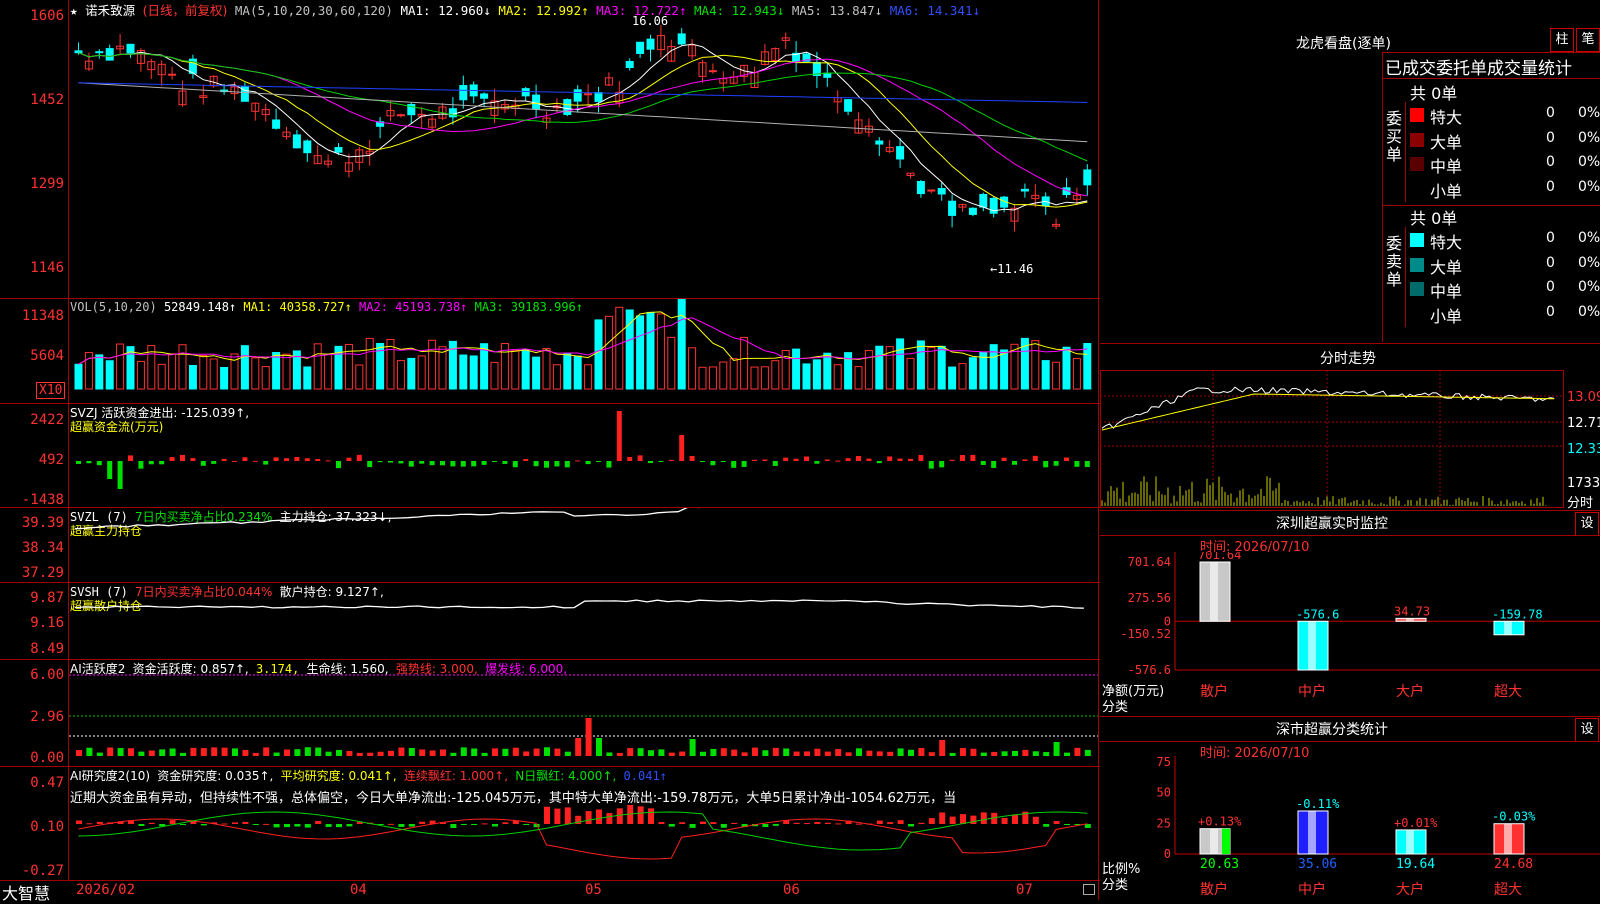  Describe the element at coordinates (1504, 115) in the screenshot. I see `buy-row: 特大 0 0%` at that location.